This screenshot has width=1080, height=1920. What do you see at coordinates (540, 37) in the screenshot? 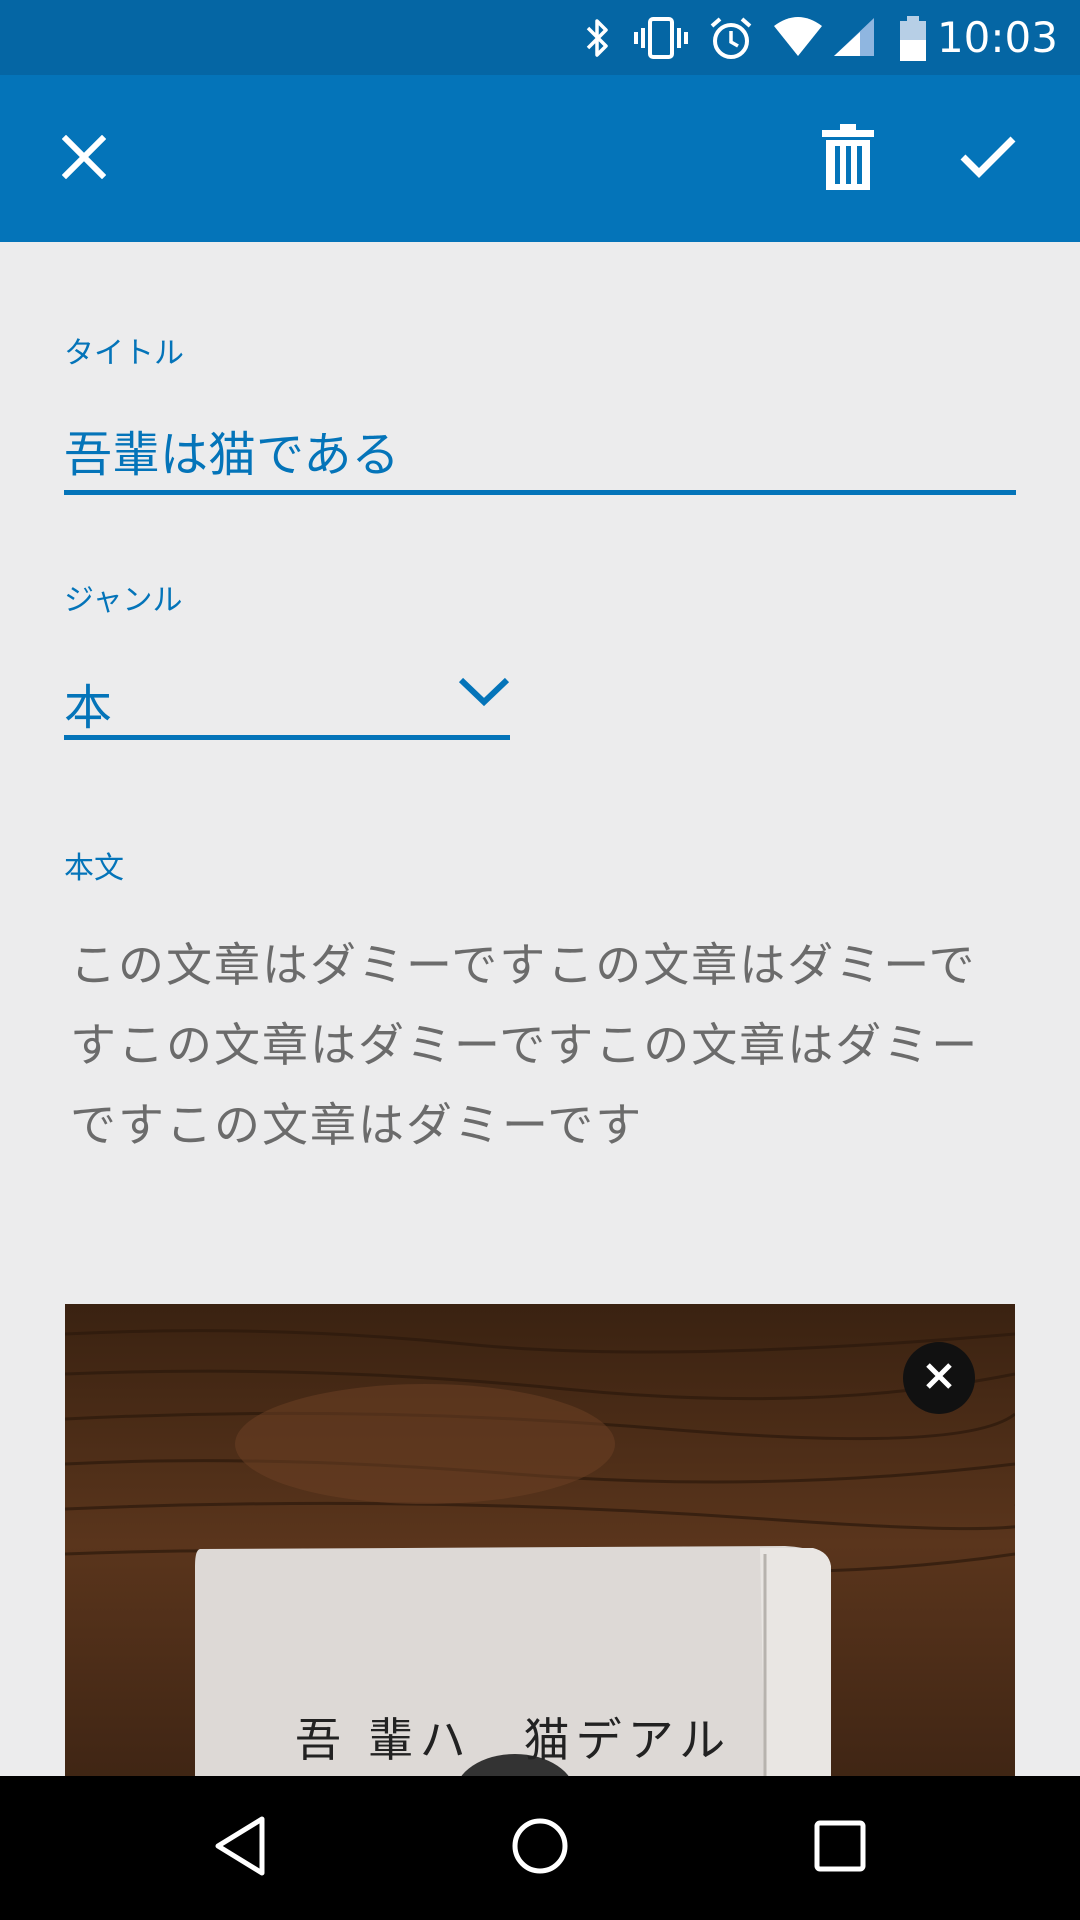
I see `status-bar: 10:03` at bounding box center [540, 37].